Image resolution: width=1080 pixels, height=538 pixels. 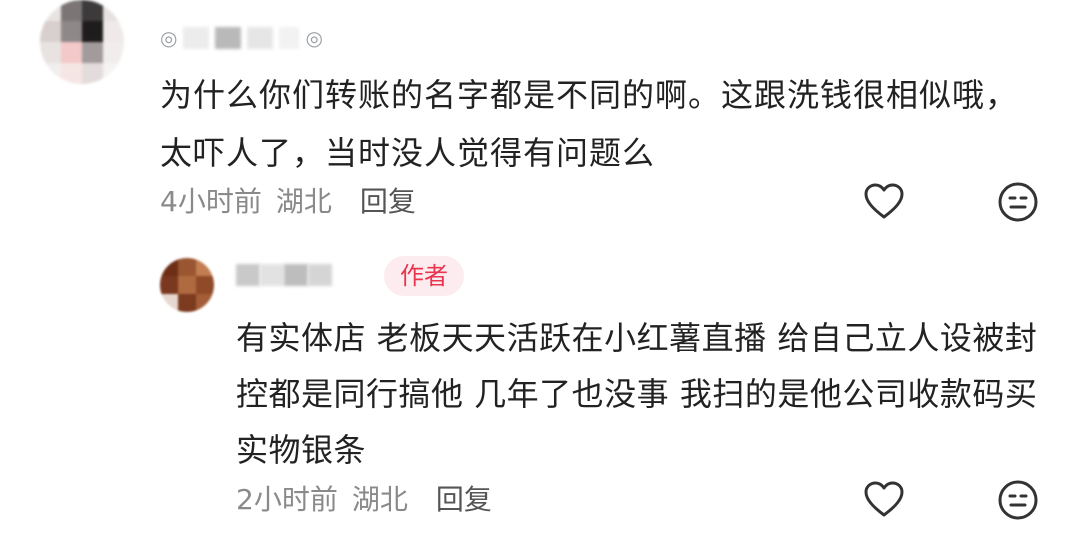 I want to click on author-badge: 作者, so click(x=424, y=276).